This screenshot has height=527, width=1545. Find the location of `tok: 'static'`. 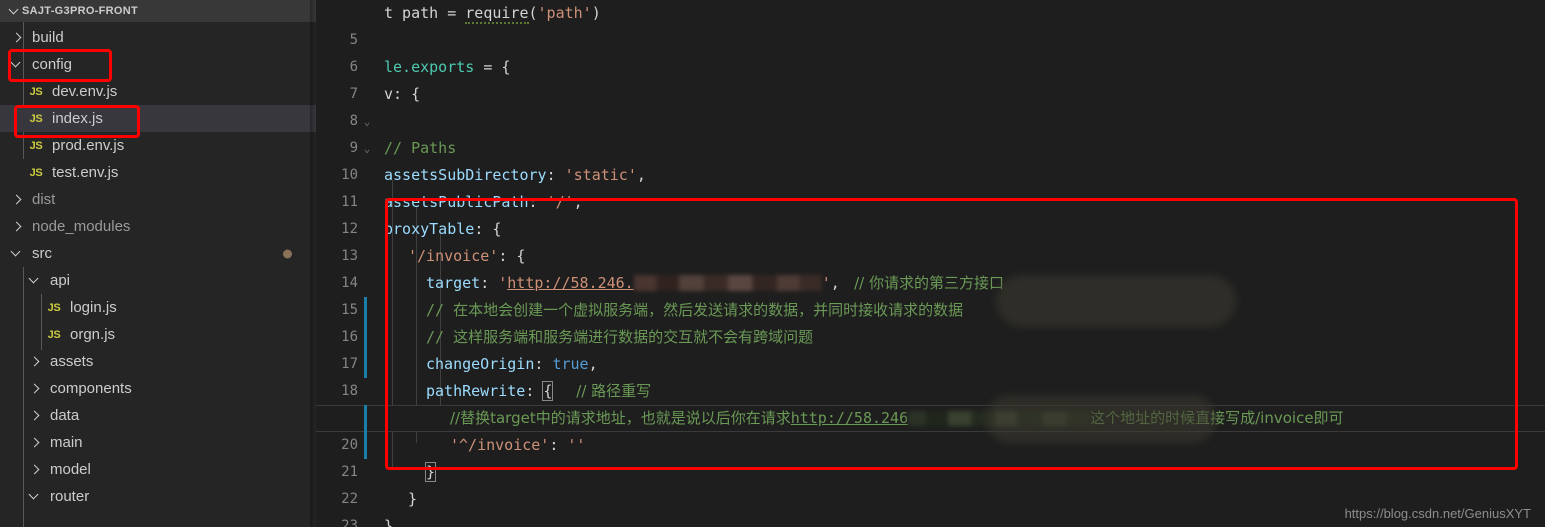

tok: 'static' is located at coordinates (600, 175).